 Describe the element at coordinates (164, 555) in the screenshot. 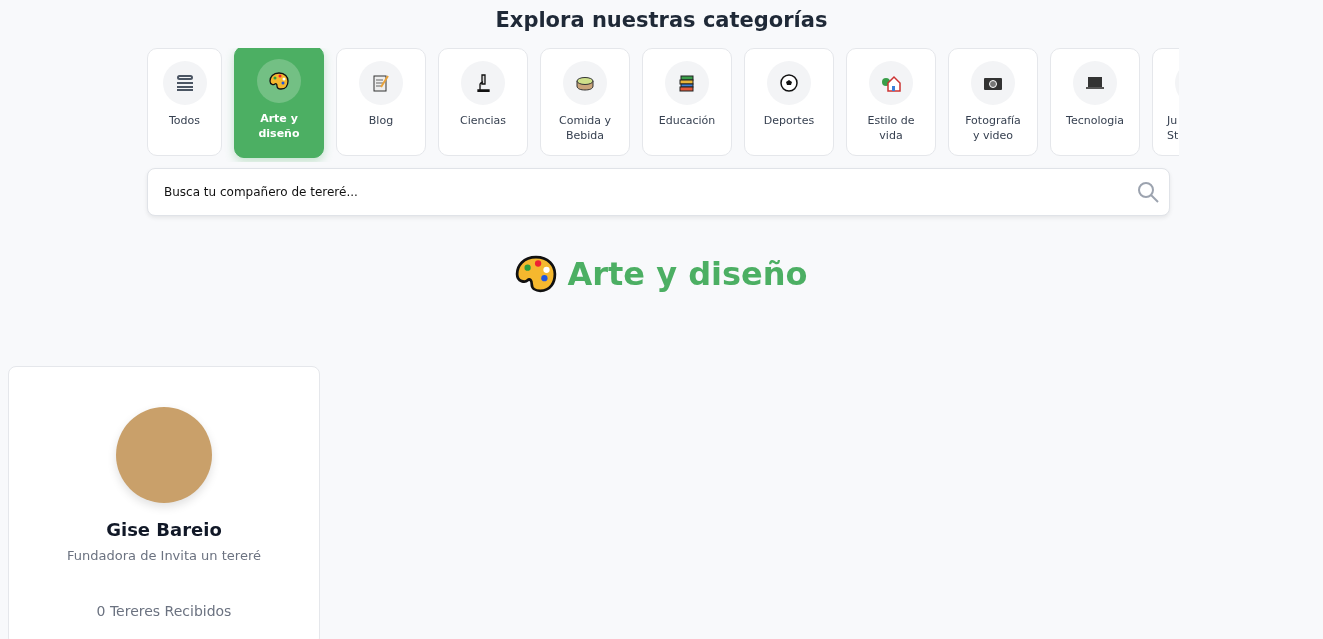

I see `profile-role: Fundadora de Invita un tereré` at that location.